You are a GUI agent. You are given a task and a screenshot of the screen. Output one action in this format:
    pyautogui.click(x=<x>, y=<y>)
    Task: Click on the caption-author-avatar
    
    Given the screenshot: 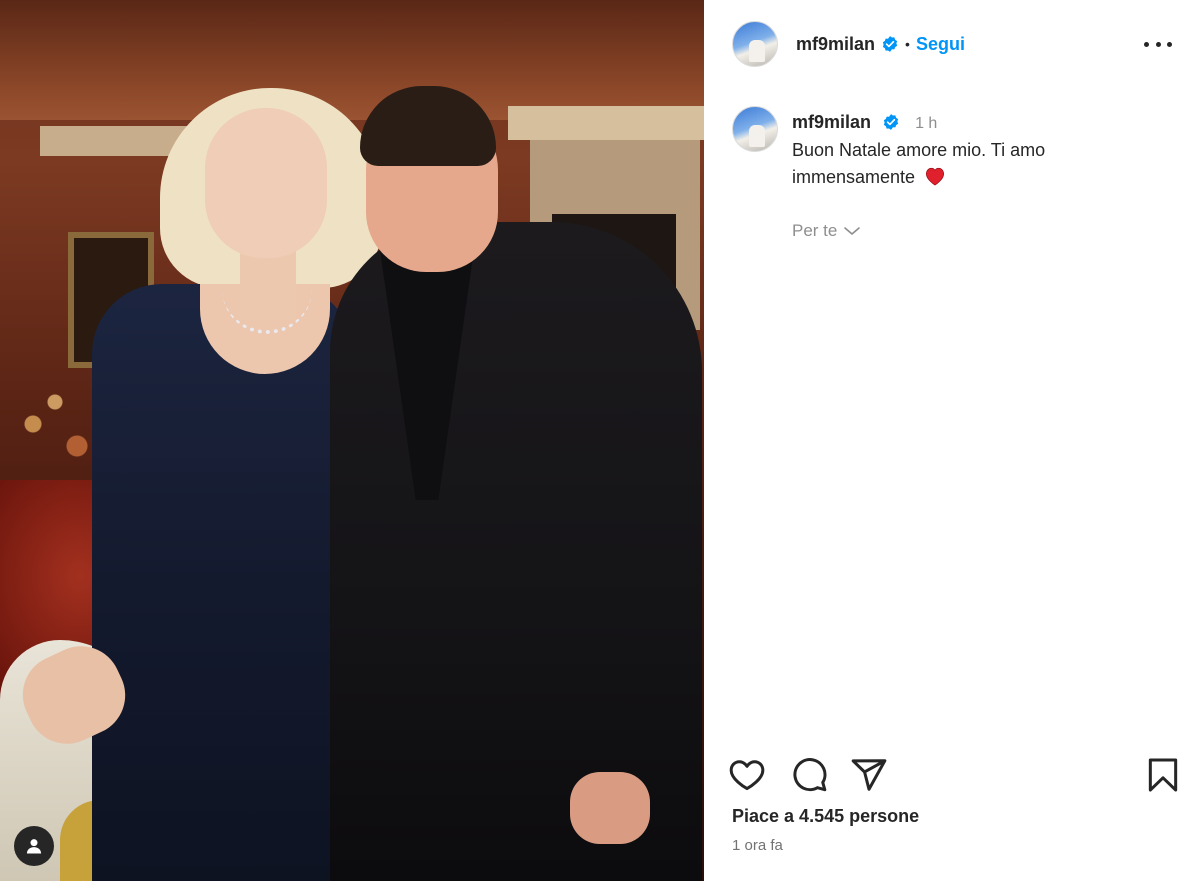 What is the action you would take?
    pyautogui.click(x=755, y=129)
    